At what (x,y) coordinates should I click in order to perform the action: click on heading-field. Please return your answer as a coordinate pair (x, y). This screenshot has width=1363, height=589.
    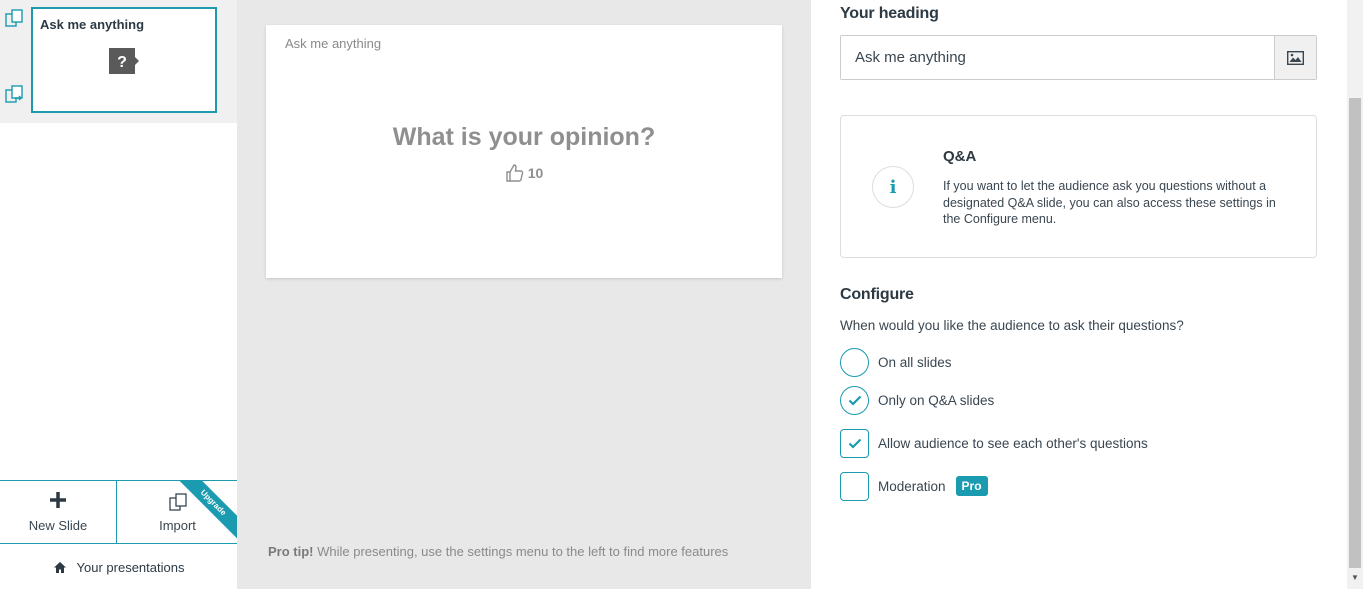
    Looking at the image, I should click on (1078, 57).